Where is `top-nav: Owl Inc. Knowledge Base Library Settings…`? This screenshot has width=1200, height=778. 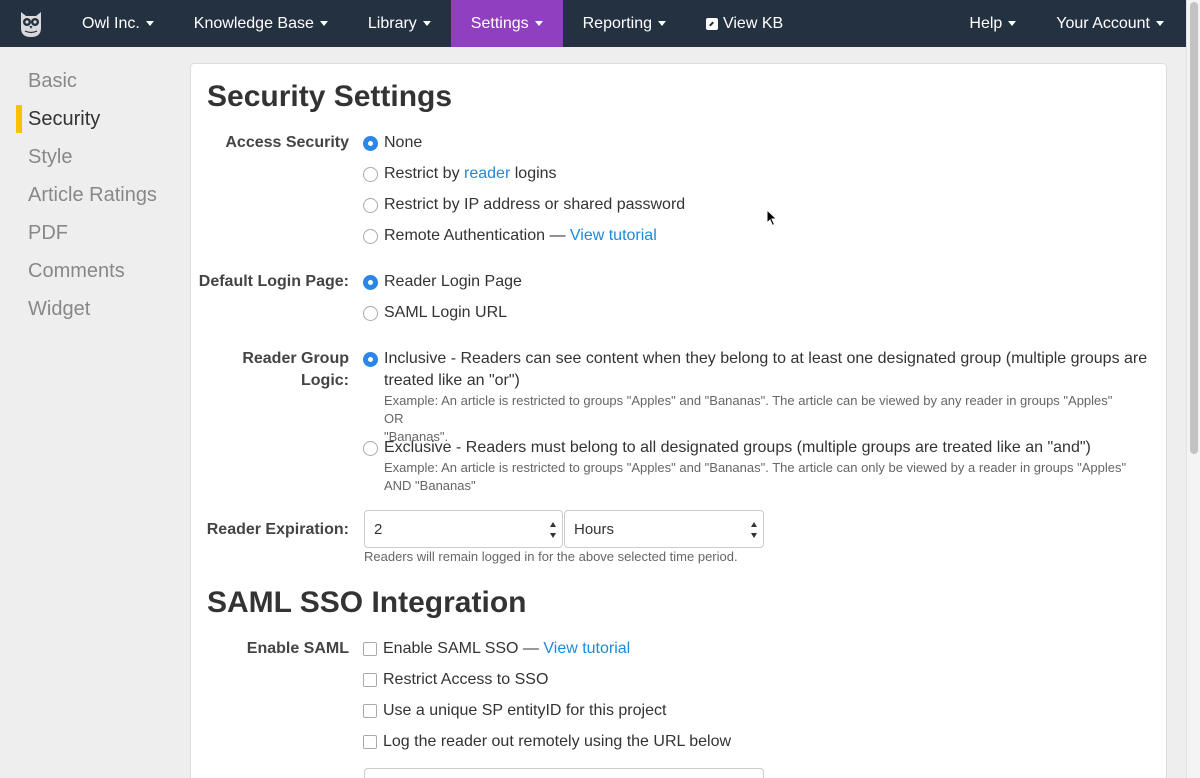 top-nav: Owl Inc. Knowledge Base Library Settings… is located at coordinates (593, 23).